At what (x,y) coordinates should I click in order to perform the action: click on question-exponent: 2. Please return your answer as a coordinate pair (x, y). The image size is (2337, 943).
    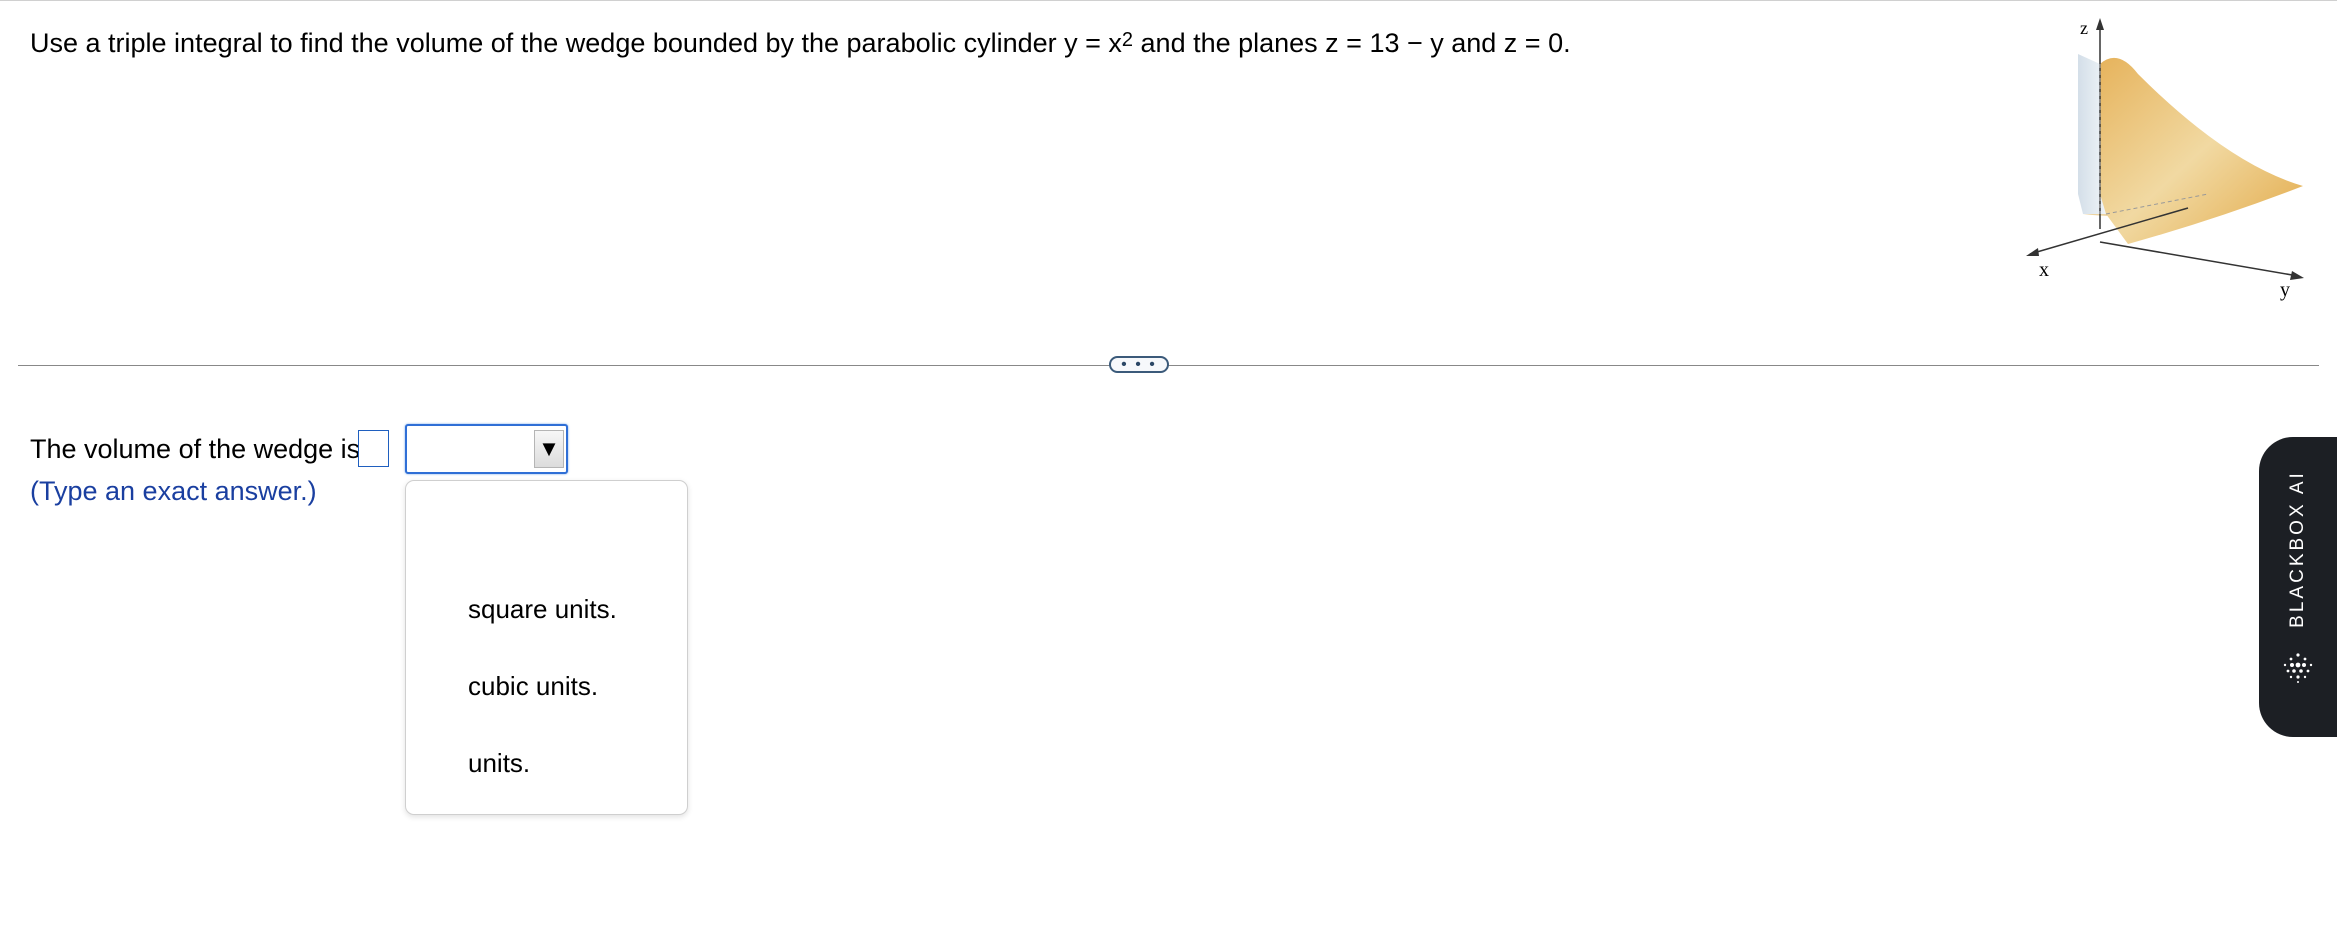
    Looking at the image, I should click on (1127, 40).